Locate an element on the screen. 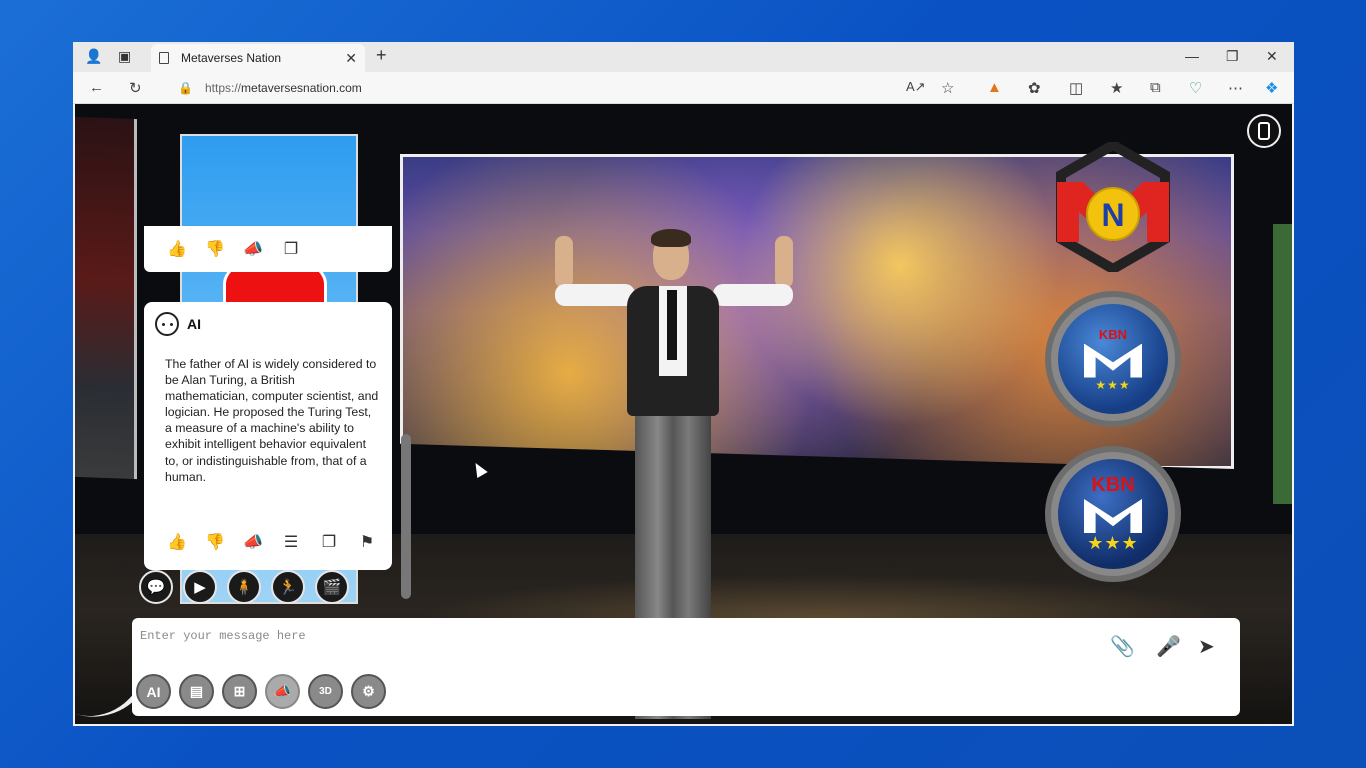 The width and height of the screenshot is (1366, 768). new-tab-icon: + is located at coordinates (381, 55).